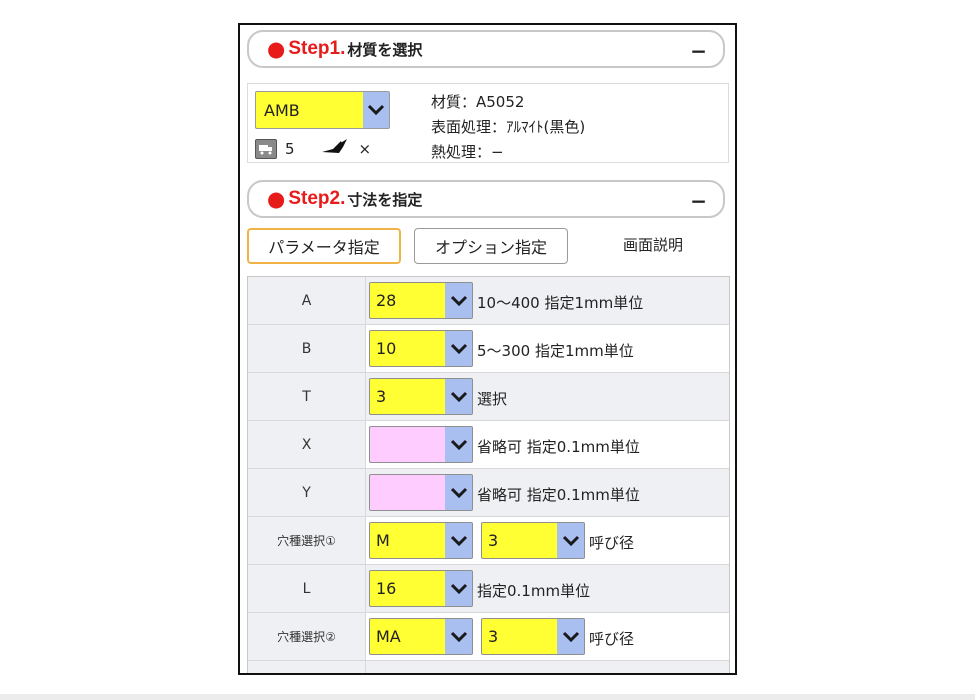  Describe the element at coordinates (421, 492) in the screenshot. I see `param-y-select` at that location.